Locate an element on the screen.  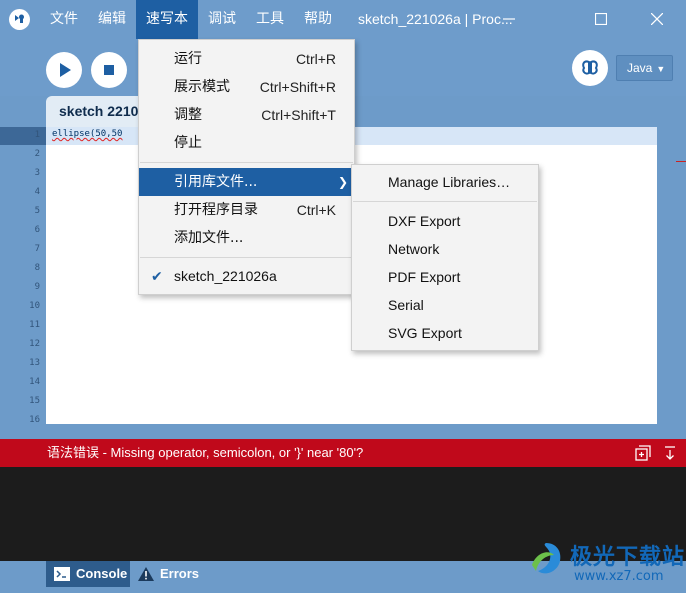
error-marker is located at coordinates (681, 161).